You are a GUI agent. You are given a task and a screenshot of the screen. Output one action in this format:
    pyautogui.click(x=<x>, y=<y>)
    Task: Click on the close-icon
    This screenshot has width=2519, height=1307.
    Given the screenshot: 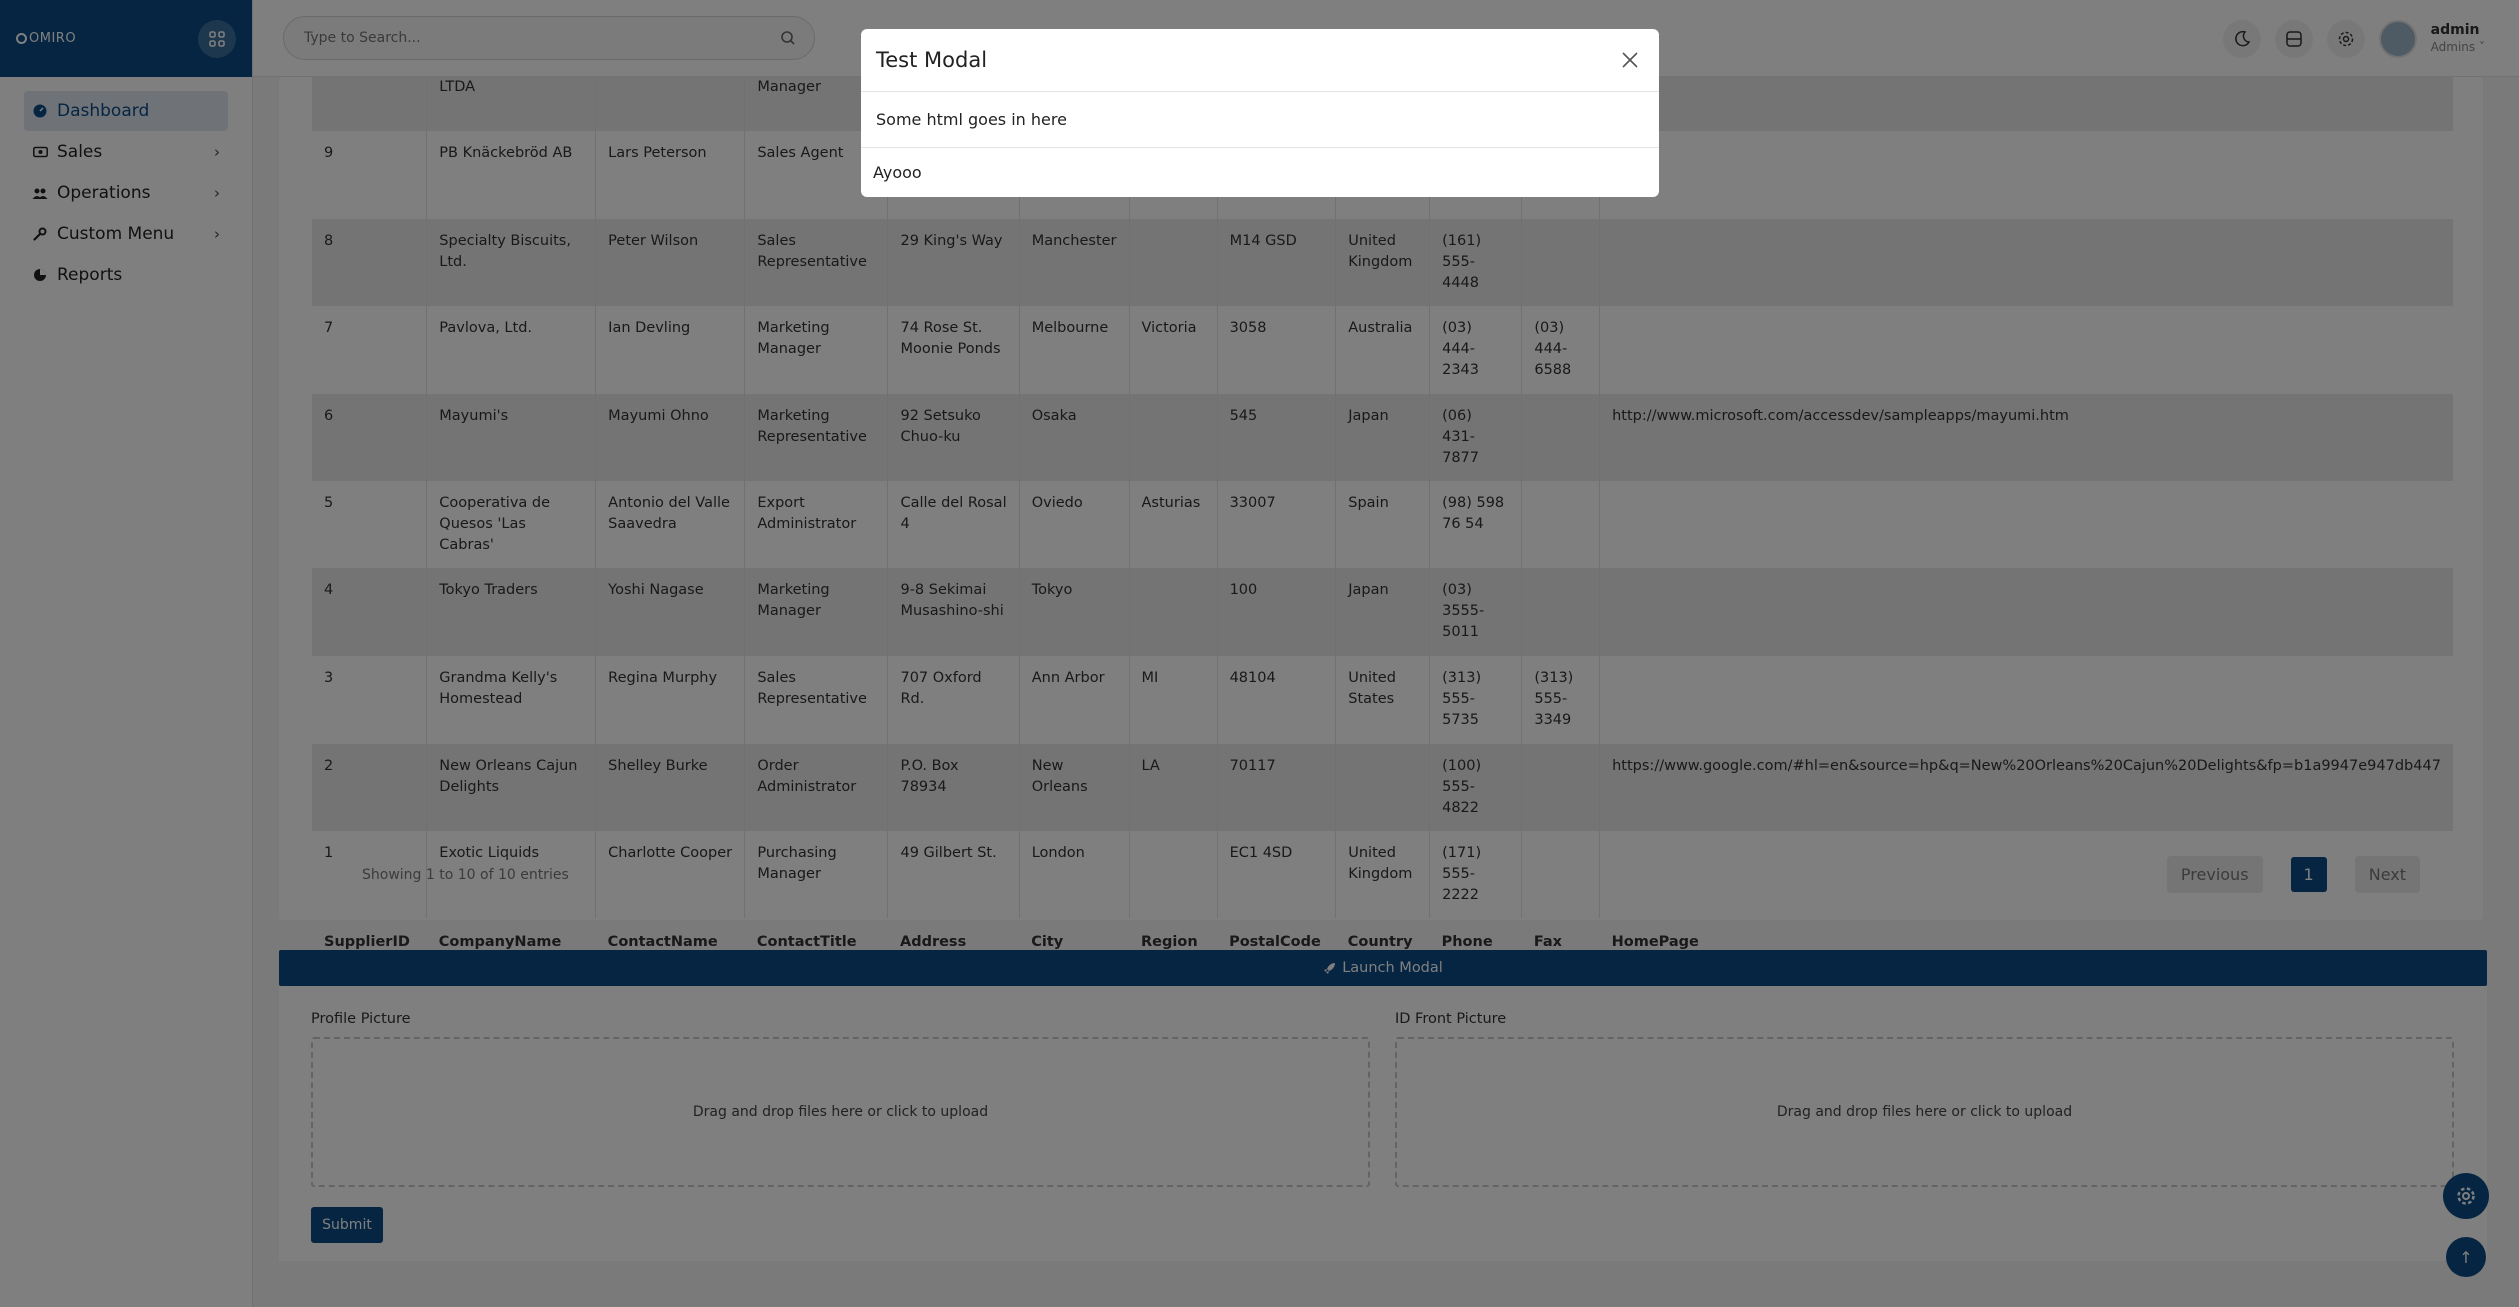 What is the action you would take?
    pyautogui.click(x=1630, y=60)
    